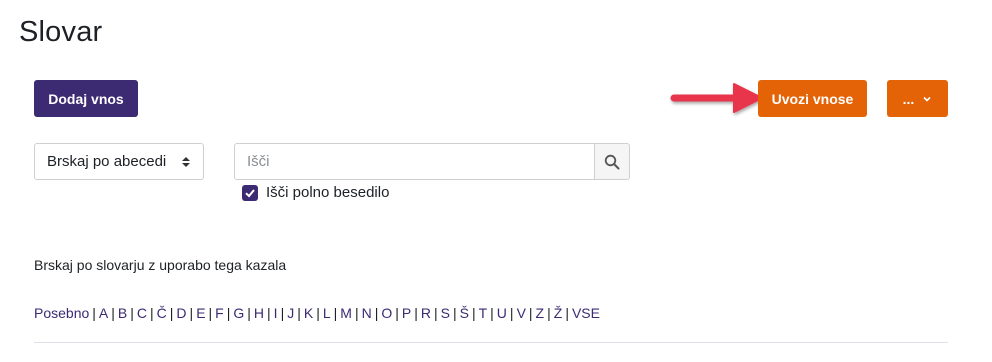 The width and height of the screenshot is (992, 362). What do you see at coordinates (346, 313) in the screenshot?
I see `index-letter-link: M` at bounding box center [346, 313].